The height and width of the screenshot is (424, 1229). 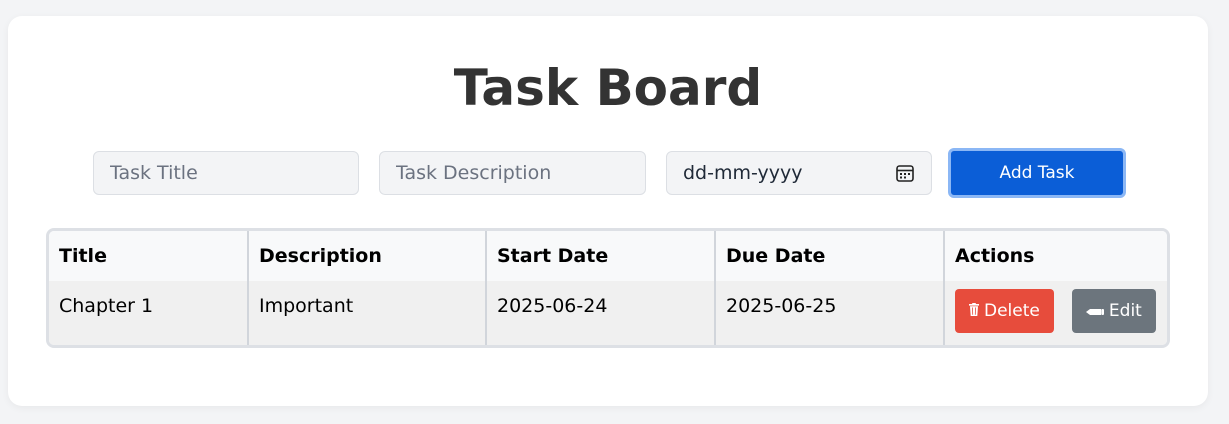 What do you see at coordinates (608, 88) in the screenshot?
I see `page-title: Task Board` at bounding box center [608, 88].